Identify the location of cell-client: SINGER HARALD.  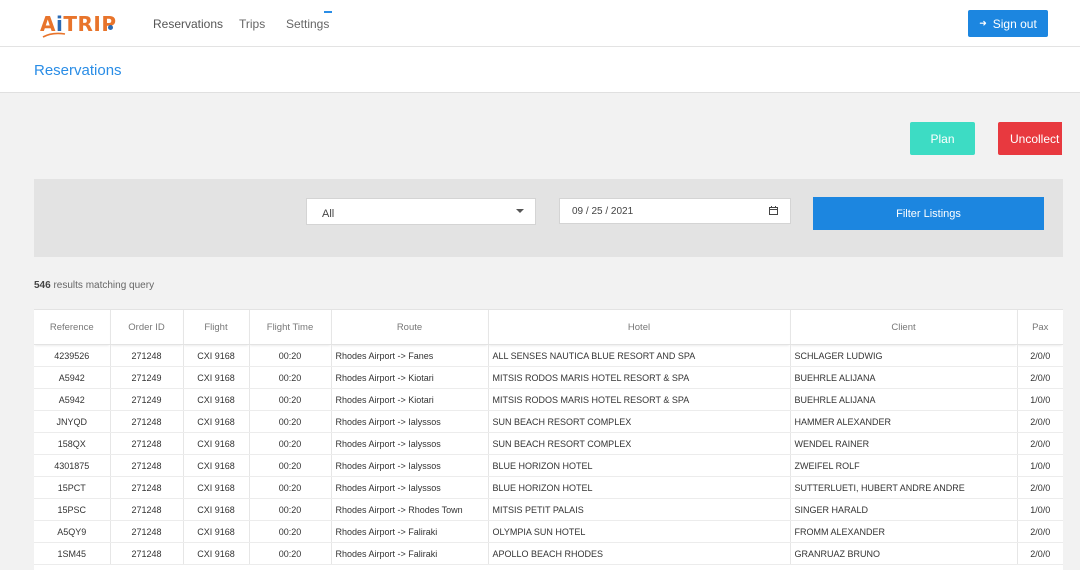
(904, 509).